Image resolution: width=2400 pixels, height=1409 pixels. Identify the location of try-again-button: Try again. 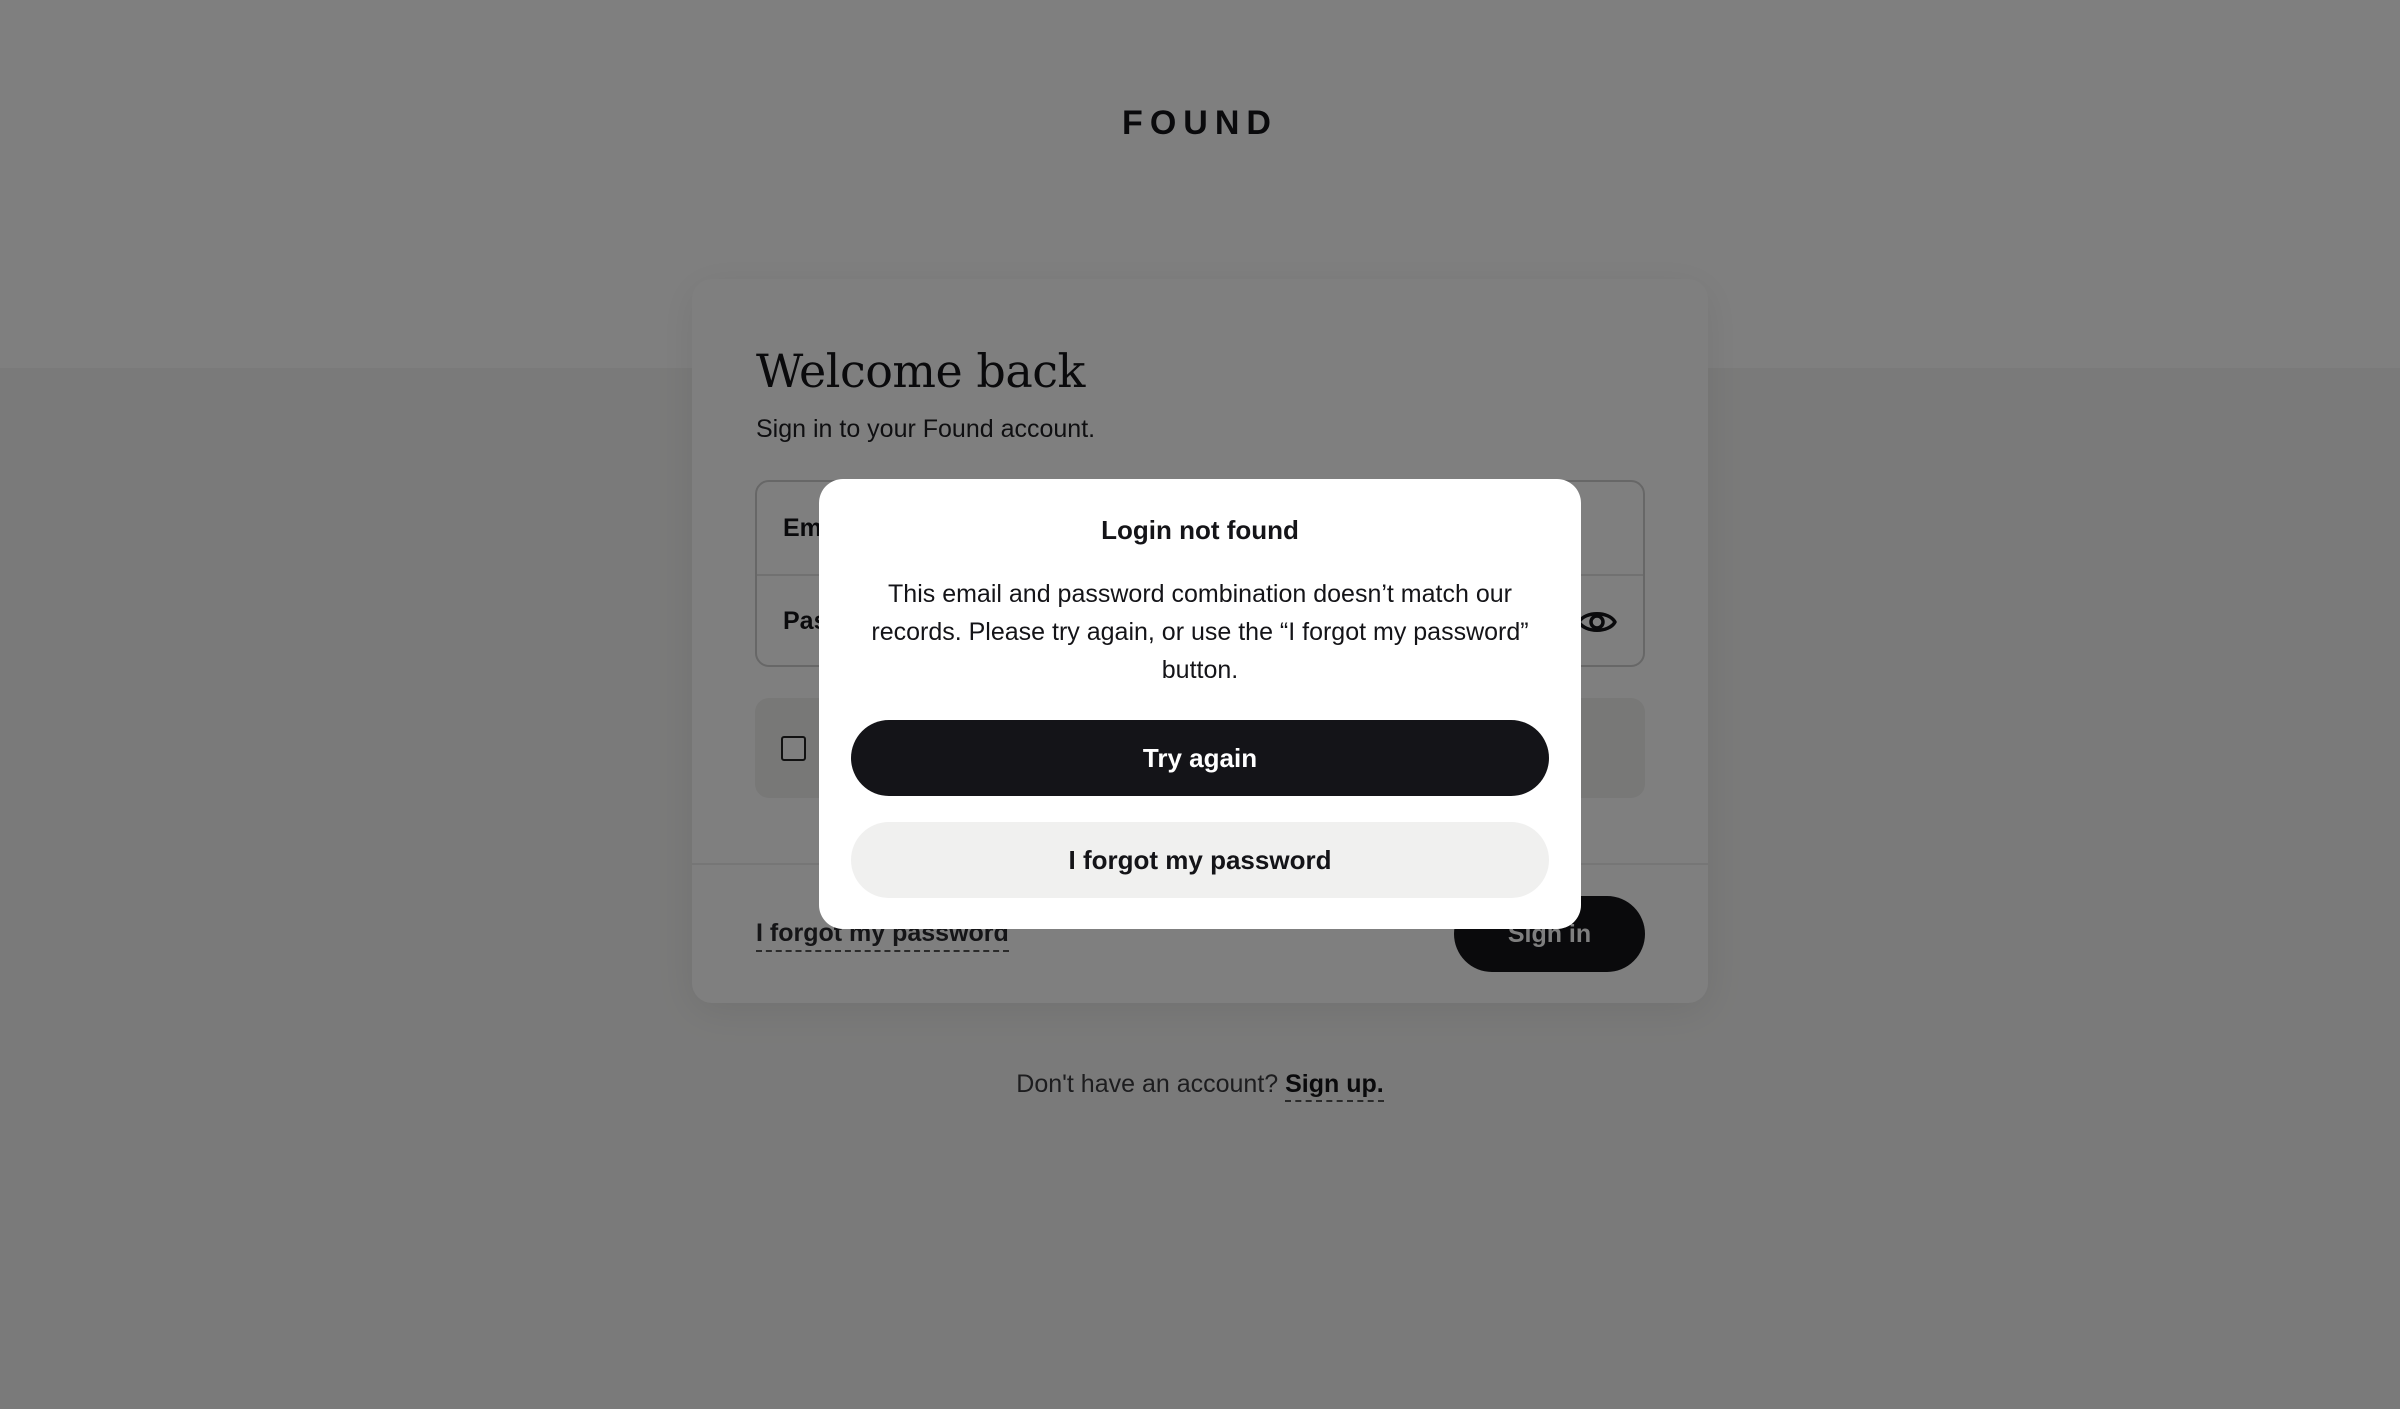
(1200, 758).